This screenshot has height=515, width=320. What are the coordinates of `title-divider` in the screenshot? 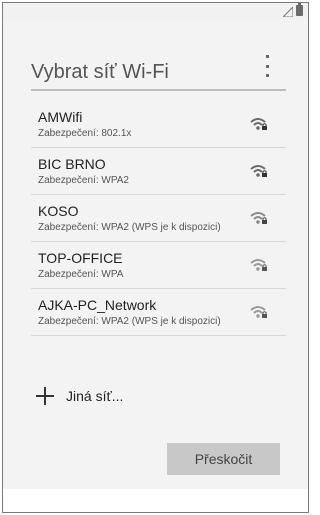 It's located at (158, 90).